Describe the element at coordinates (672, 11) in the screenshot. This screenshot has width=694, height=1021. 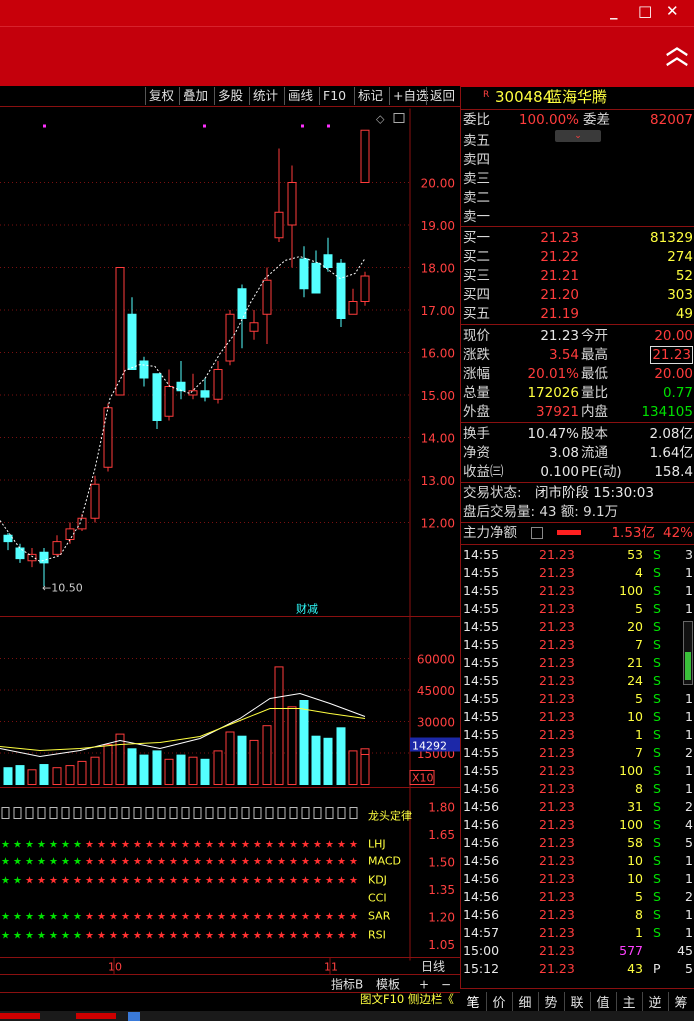
I see `close-button: ✕` at that location.